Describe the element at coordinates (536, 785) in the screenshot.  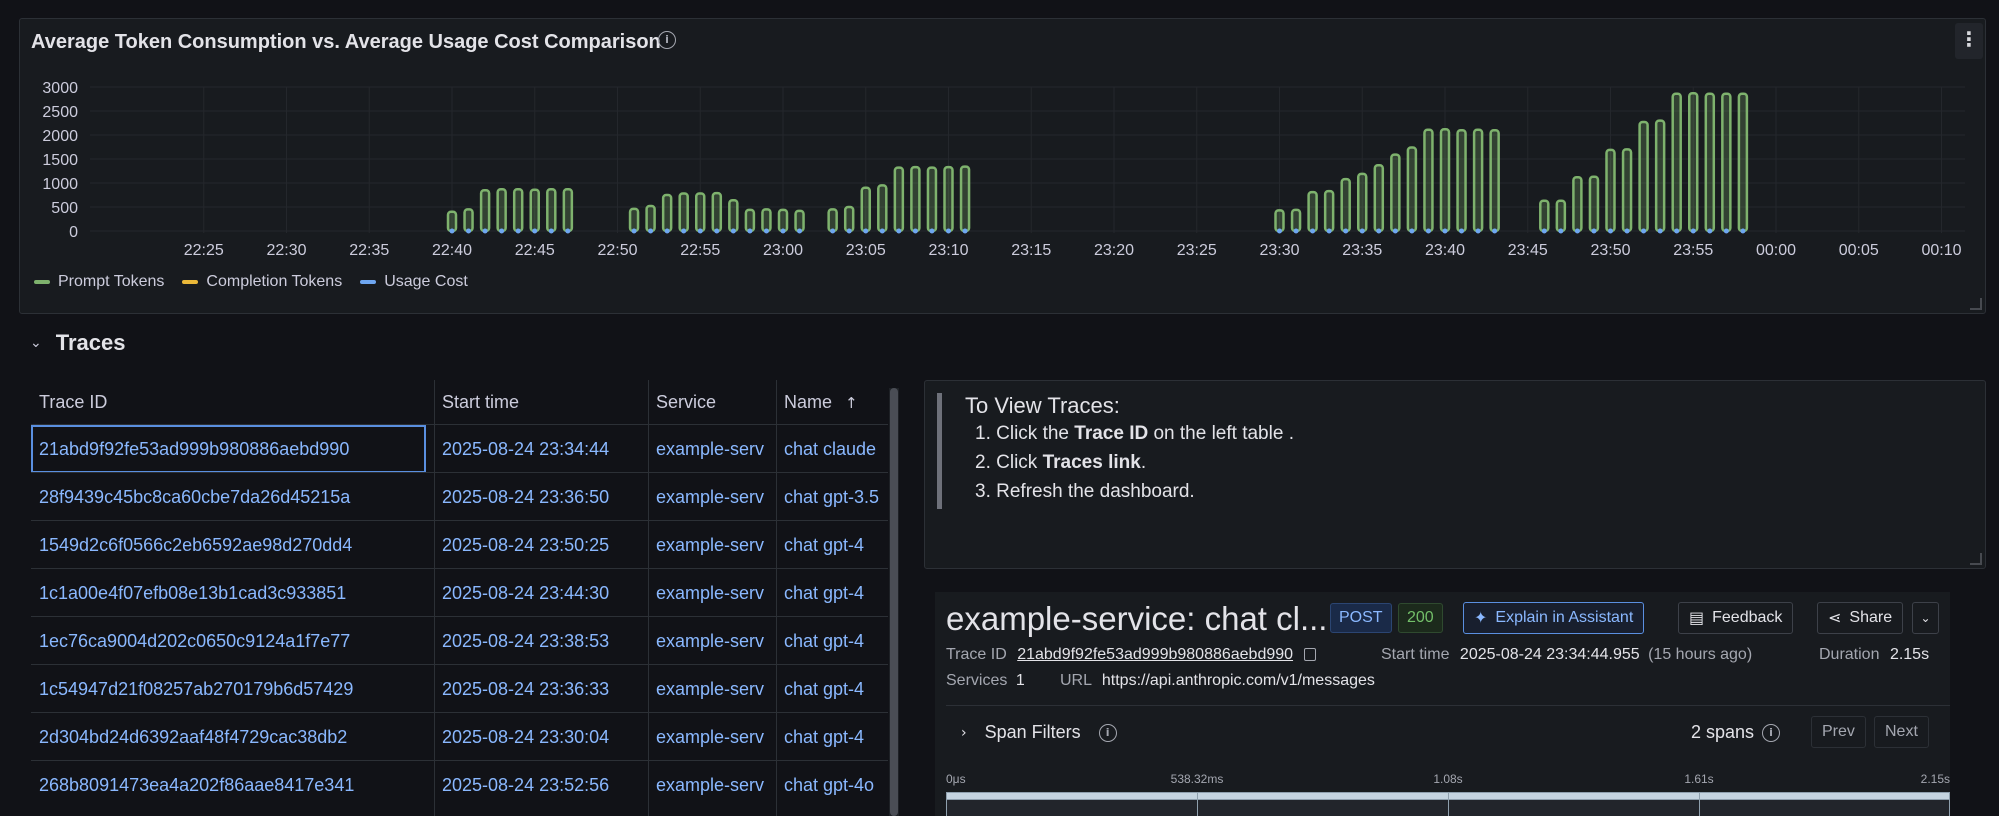
I see `start-time-link: 2025-08-24 23:52:56` at that location.